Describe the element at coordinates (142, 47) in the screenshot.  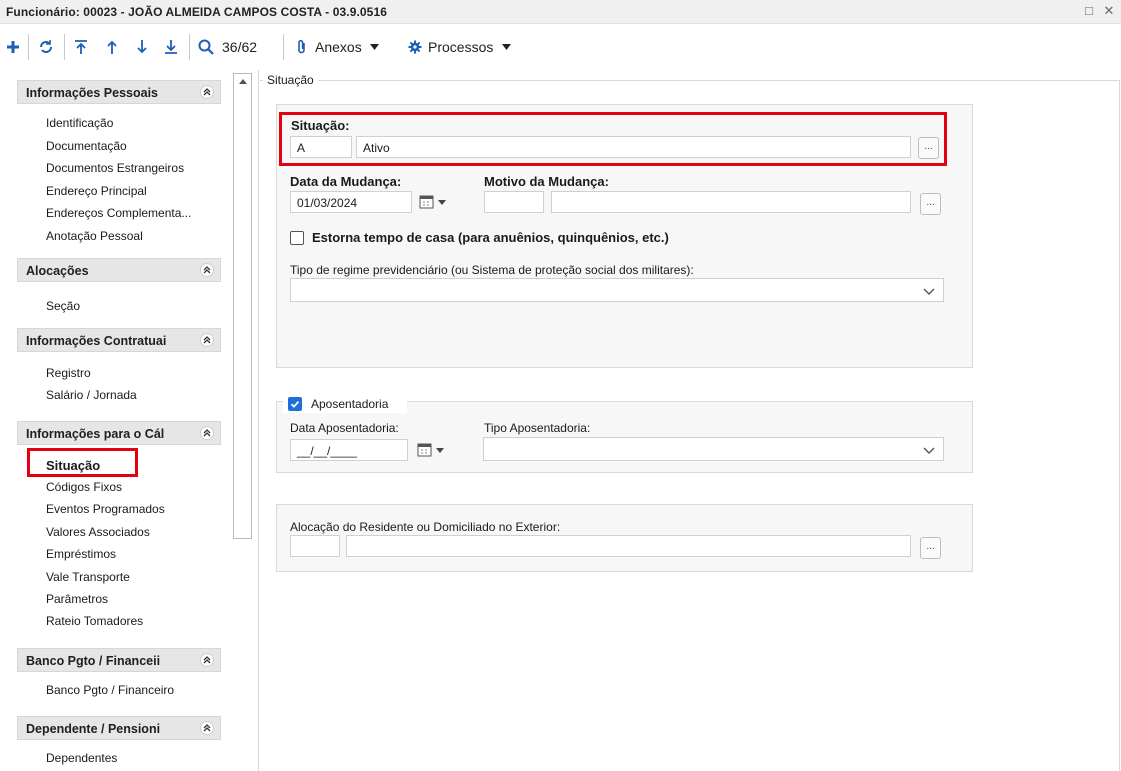
I see `next-record-icon` at that location.